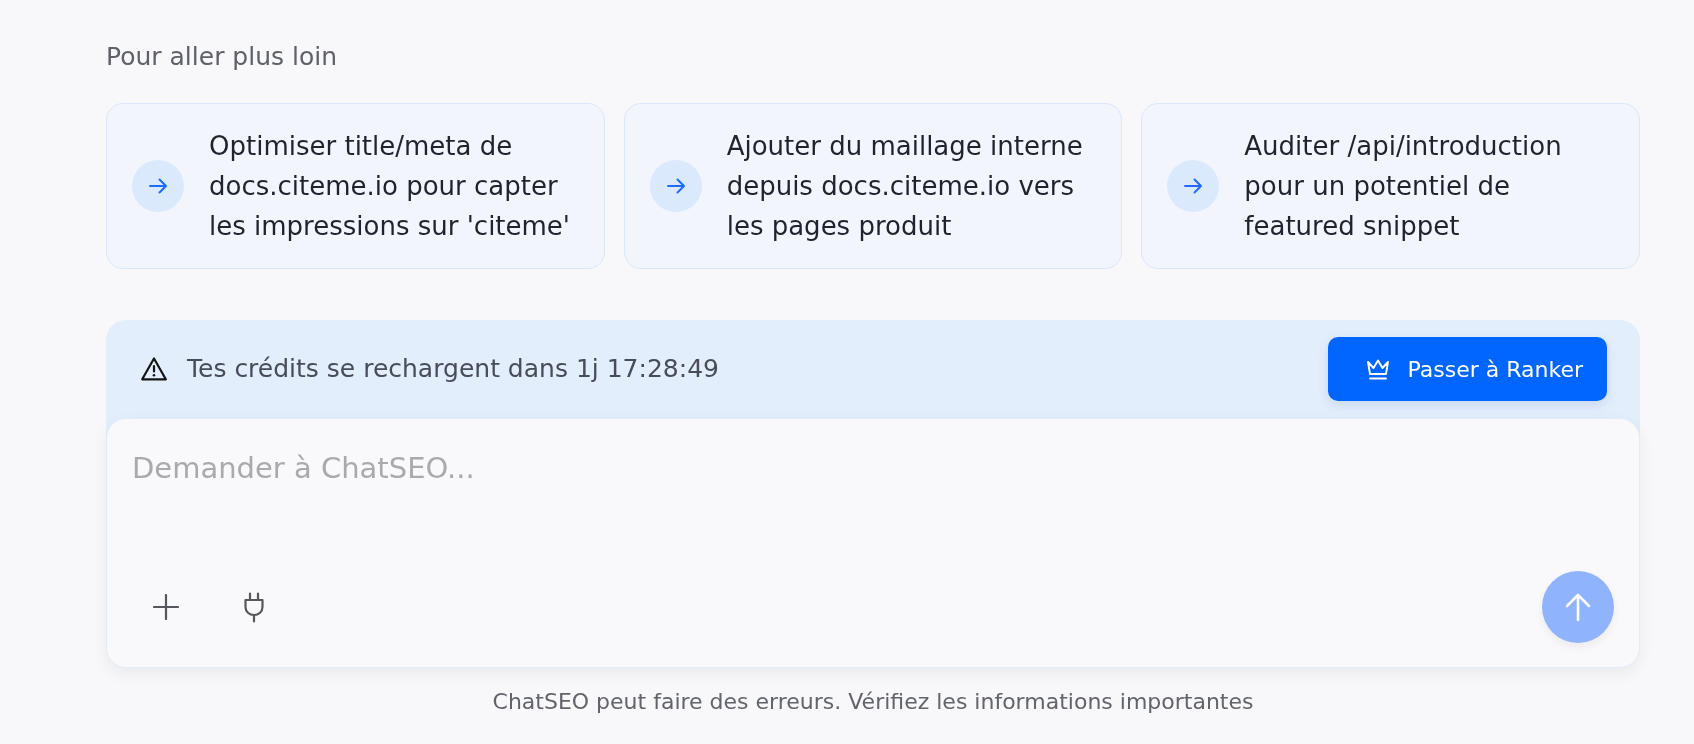 Image resolution: width=1694 pixels, height=744 pixels. Describe the element at coordinates (1467, 369) in the screenshot. I see `upgrade-button: Passer à Ranker` at that location.